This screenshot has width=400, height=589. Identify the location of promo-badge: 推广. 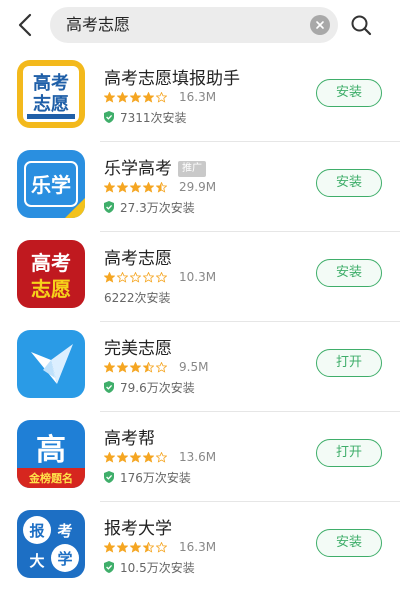
(192, 169).